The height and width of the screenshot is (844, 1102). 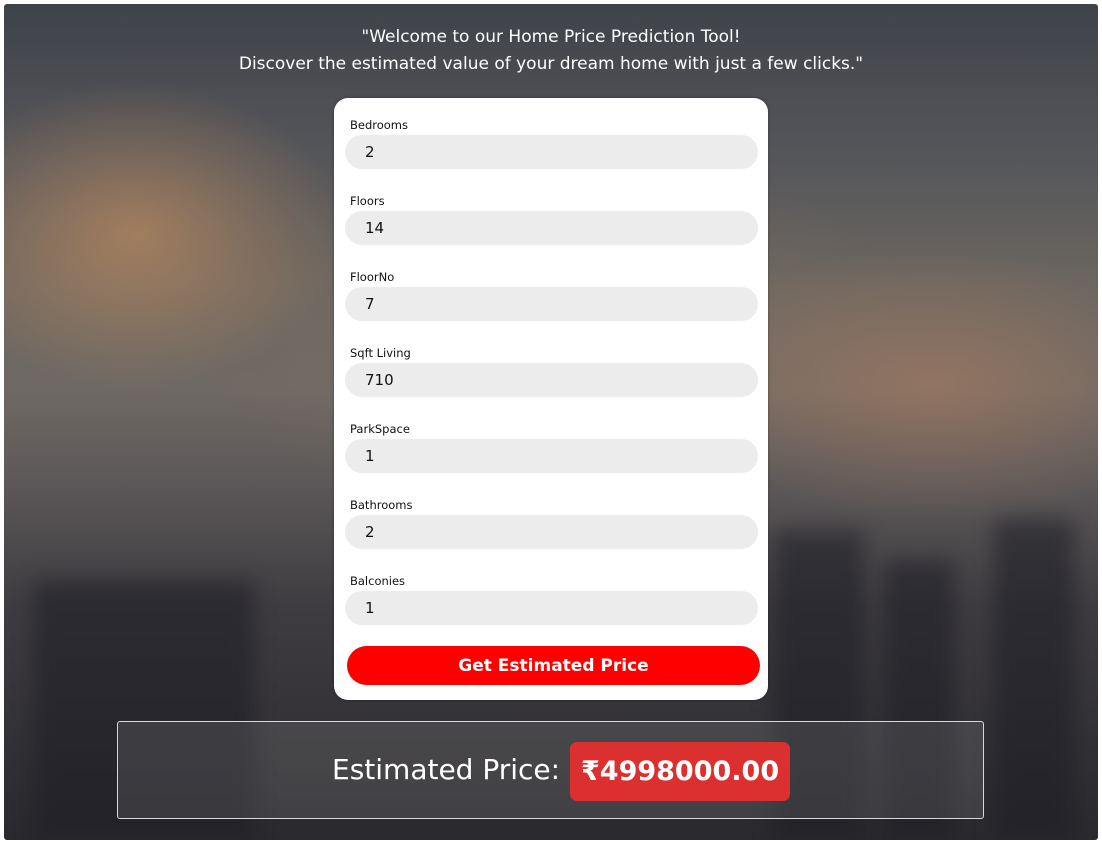 What do you see at coordinates (551, 228) in the screenshot?
I see `floors-input` at bounding box center [551, 228].